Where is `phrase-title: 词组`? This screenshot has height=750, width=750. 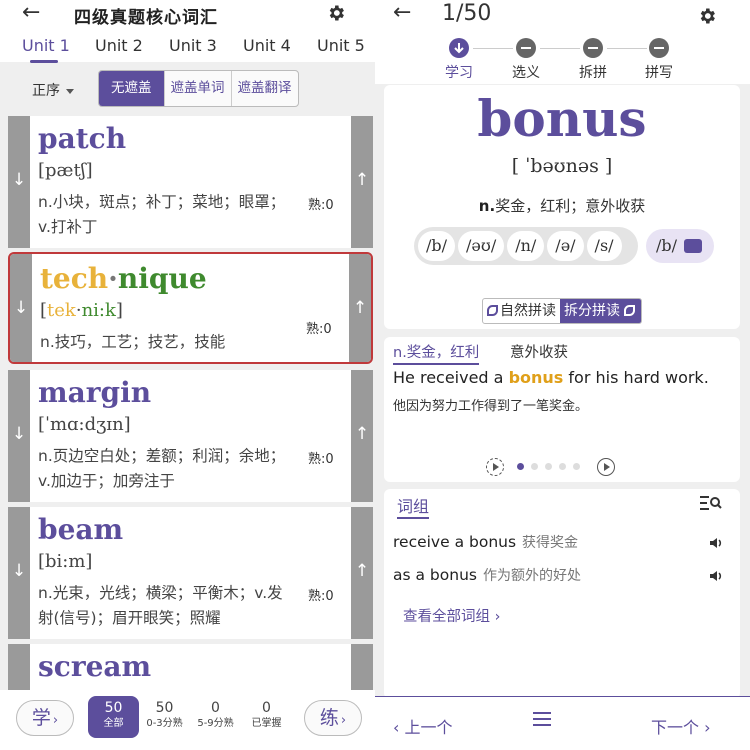 phrase-title: 词组 is located at coordinates (413, 506).